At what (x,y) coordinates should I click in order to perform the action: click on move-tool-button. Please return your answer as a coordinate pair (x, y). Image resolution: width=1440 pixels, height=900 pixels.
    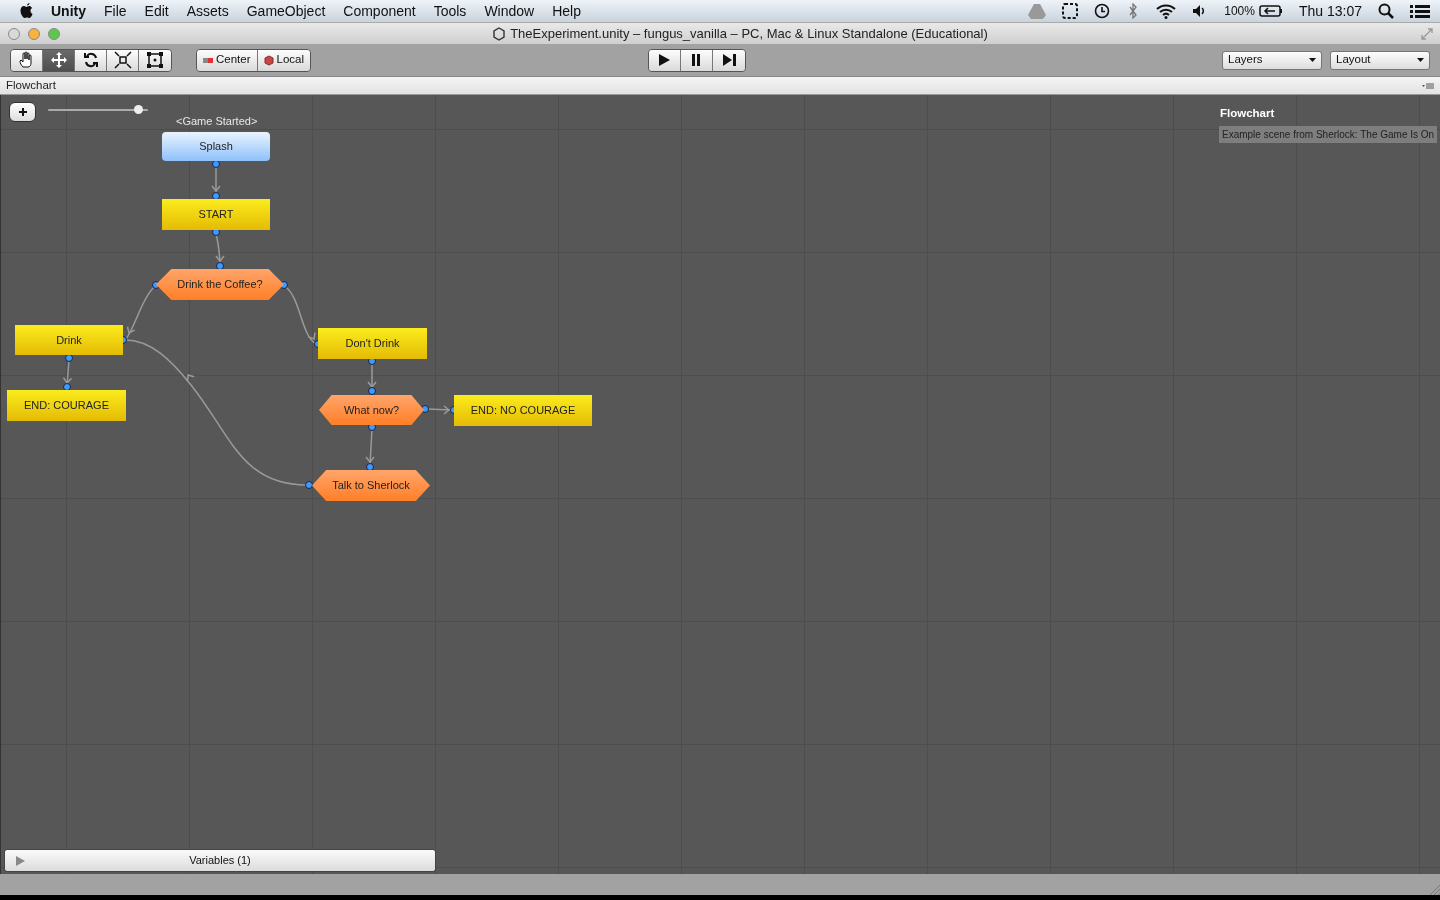
    Looking at the image, I should click on (59, 60).